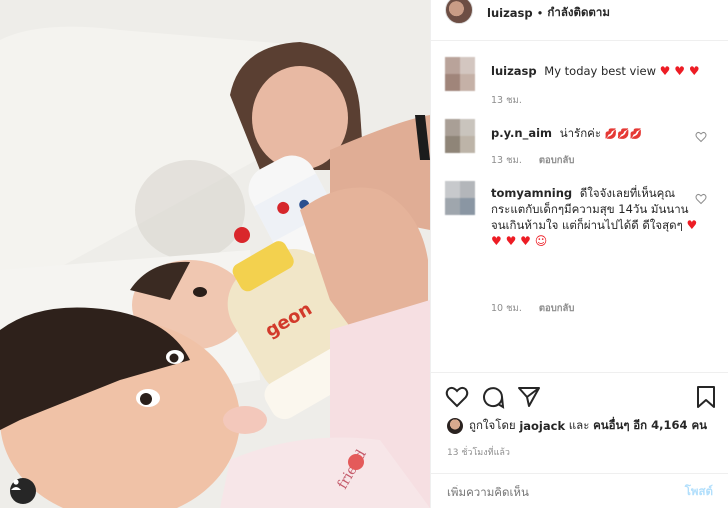 The width and height of the screenshot is (728, 508). Describe the element at coordinates (521, 133) in the screenshot. I see `comment-username: p.y.n_aim` at that location.